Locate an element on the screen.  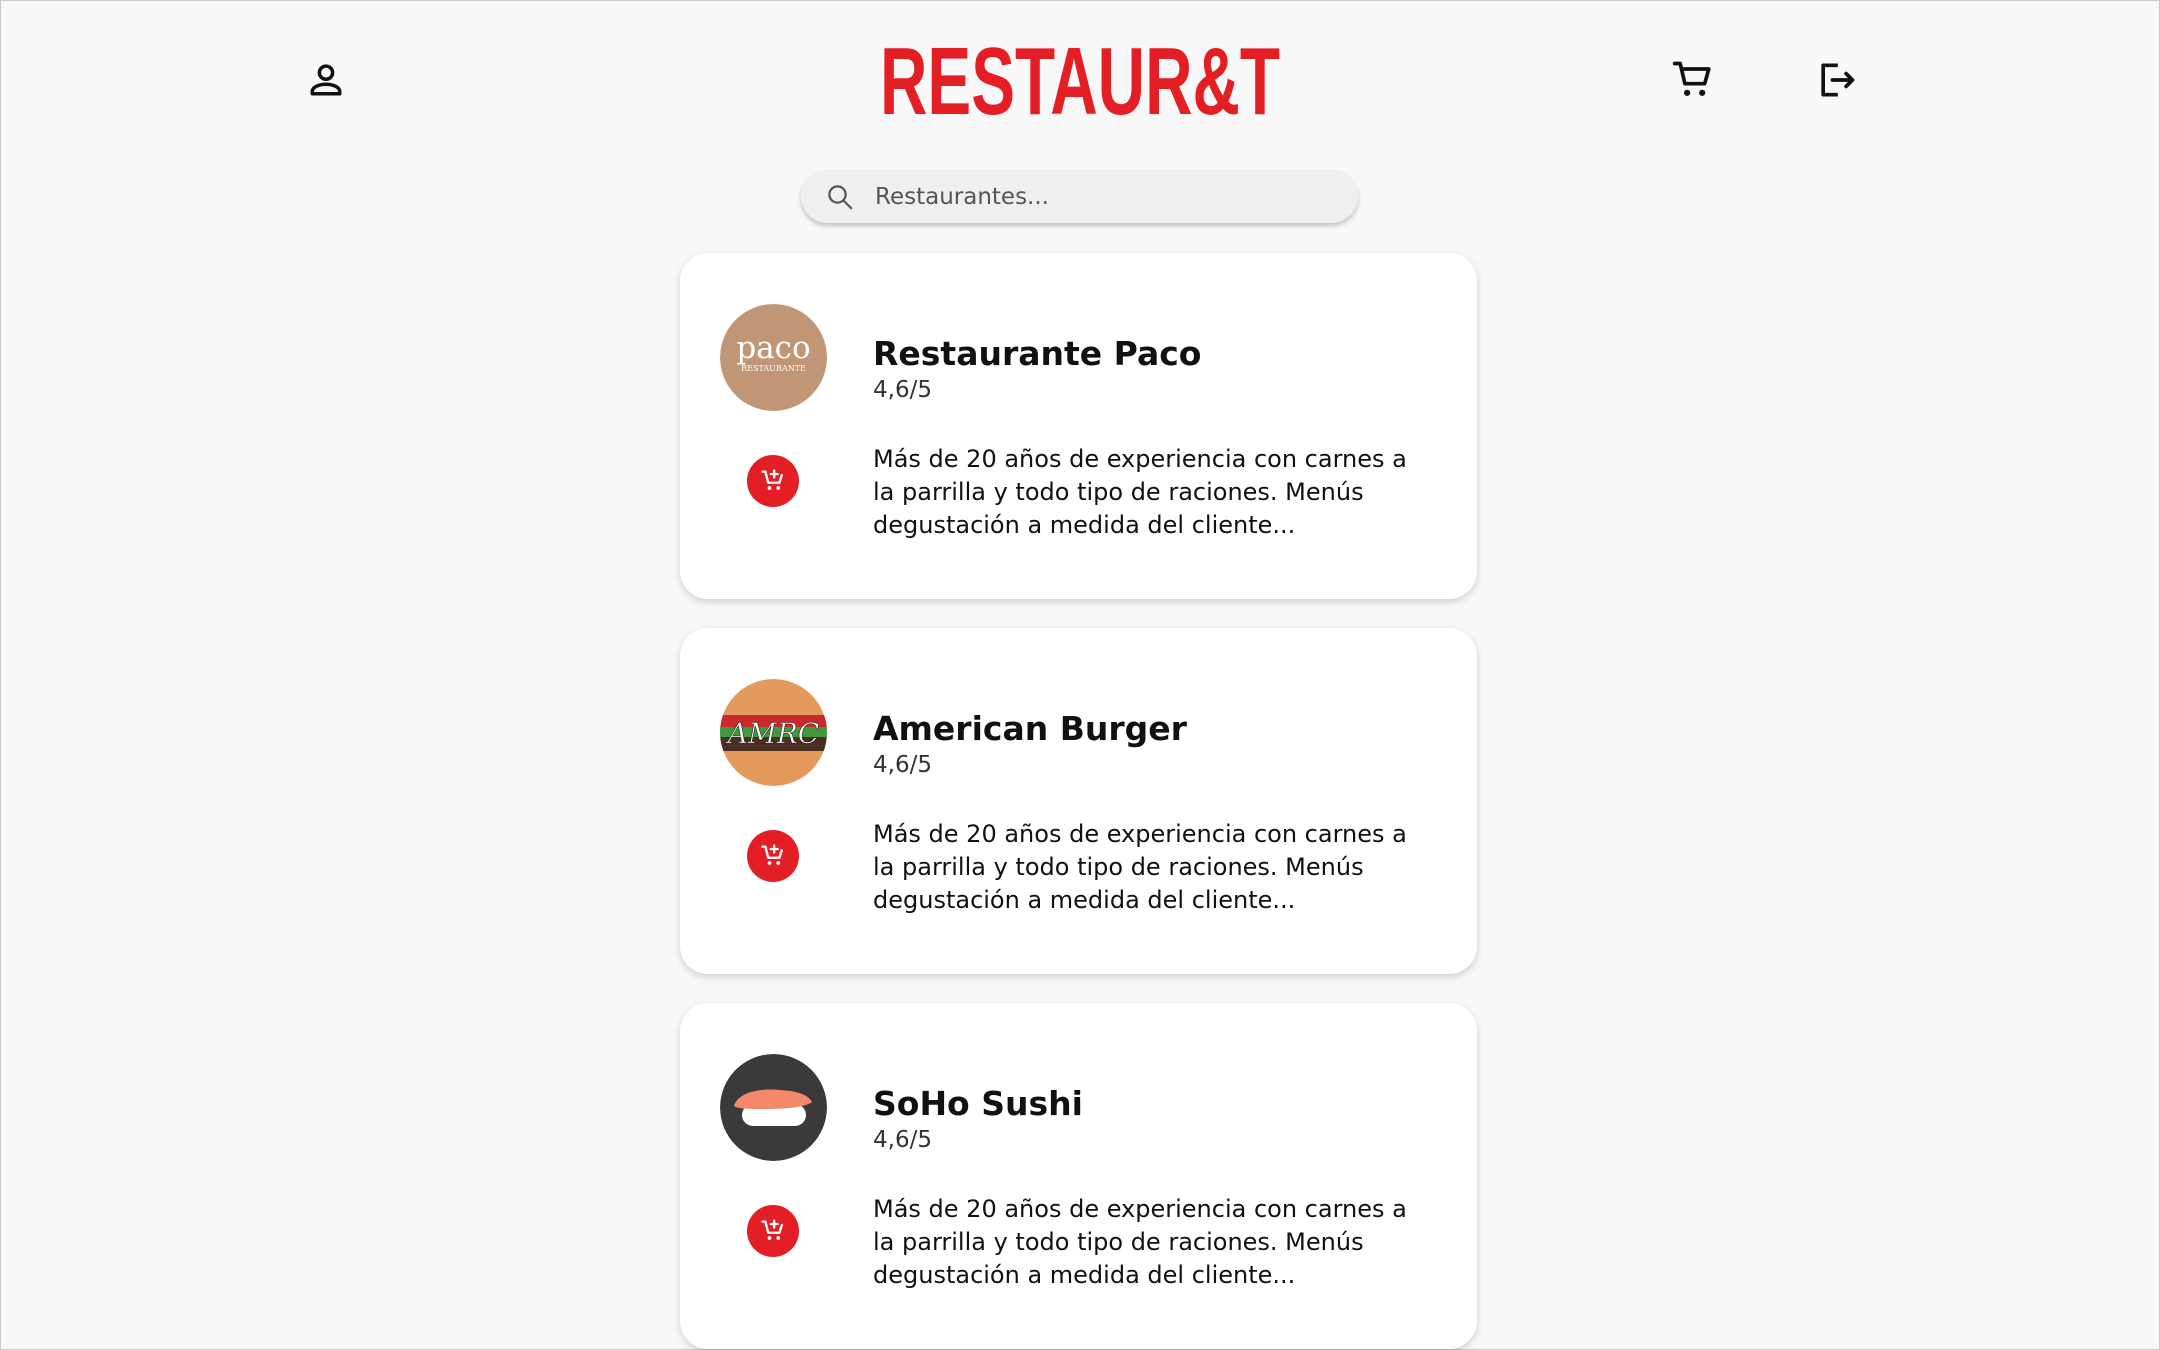
logout-button is located at coordinates (1836, 80).